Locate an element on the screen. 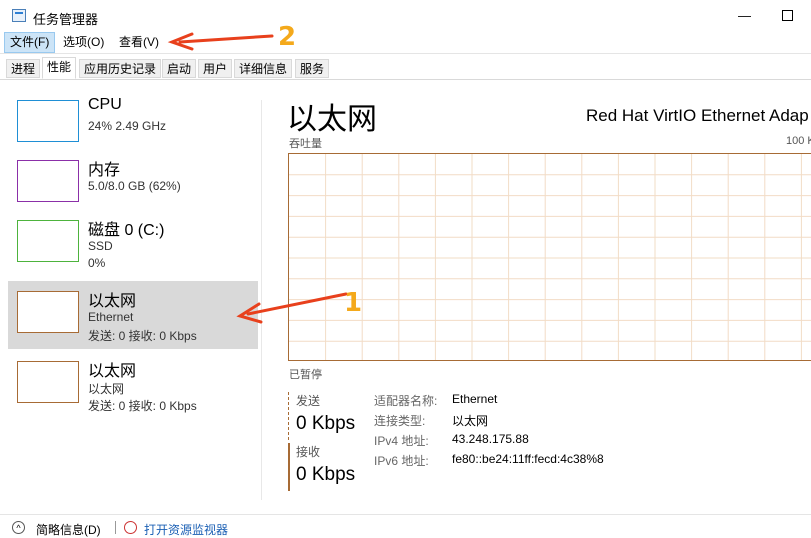 The height and width of the screenshot is (538, 811). sidebar-item-detail: 0% is located at coordinates (97, 263).